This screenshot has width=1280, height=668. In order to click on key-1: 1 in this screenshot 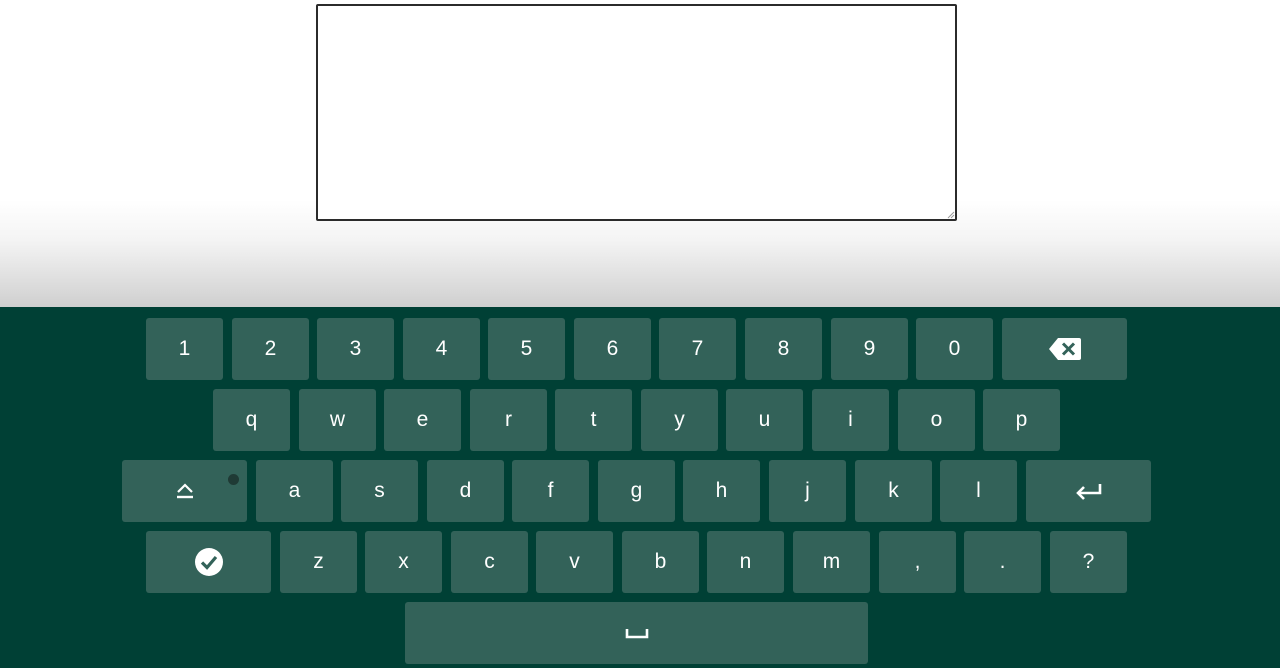, I will do `click(184, 349)`.